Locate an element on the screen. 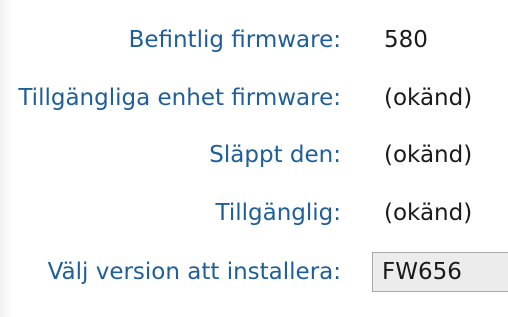 The image size is (508, 317). install-version-select: FW656 is located at coordinates (440, 272).